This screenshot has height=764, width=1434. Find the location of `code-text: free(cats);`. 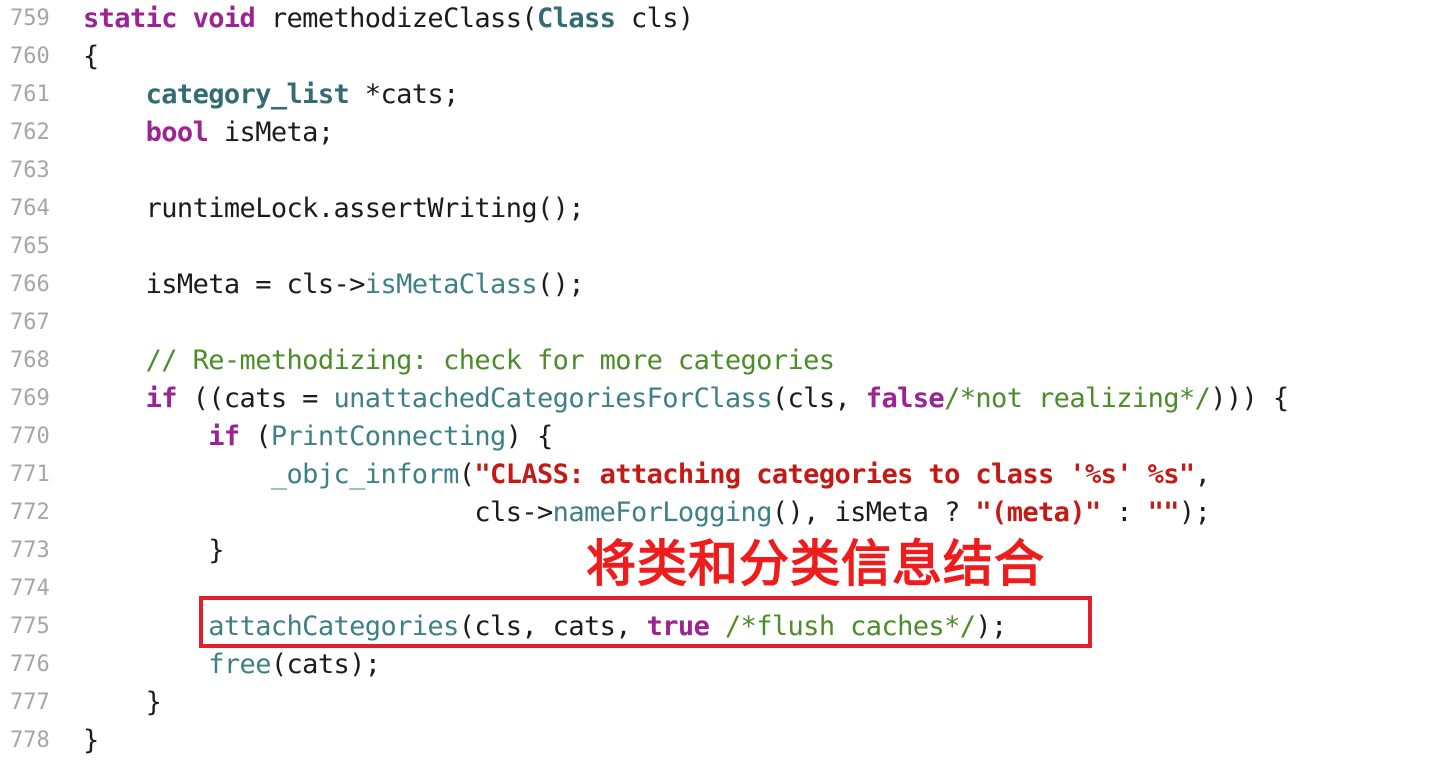

code-text: free(cats); is located at coordinates (232, 665).